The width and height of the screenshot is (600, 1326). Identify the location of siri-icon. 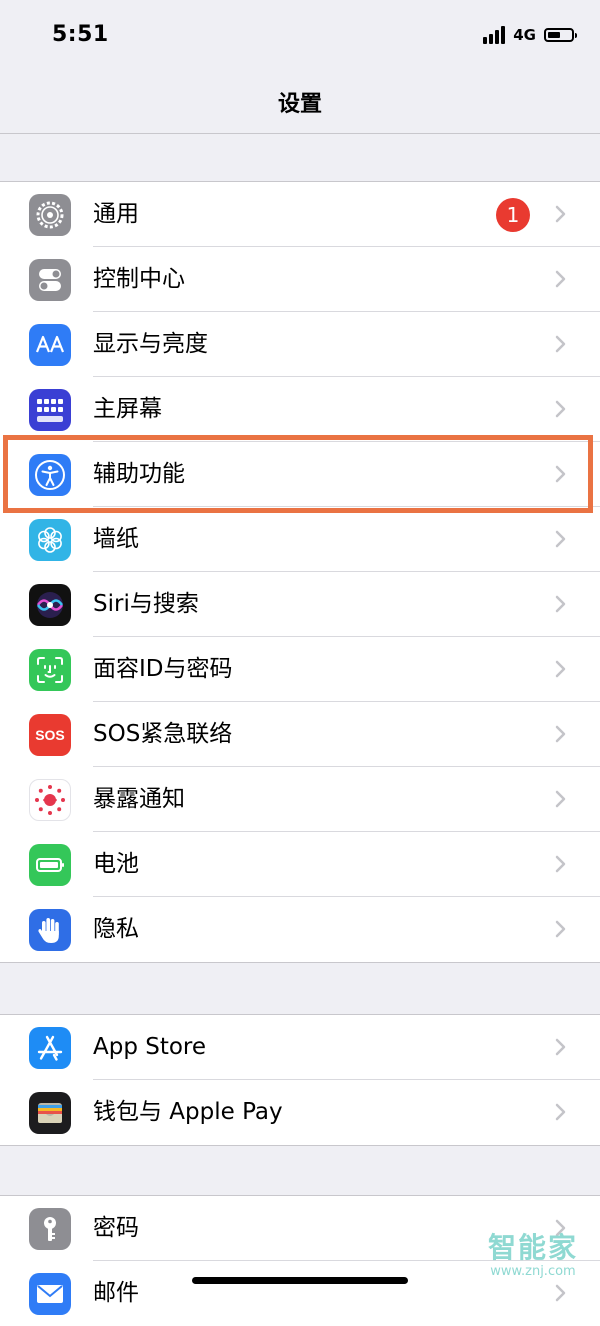
(50, 605).